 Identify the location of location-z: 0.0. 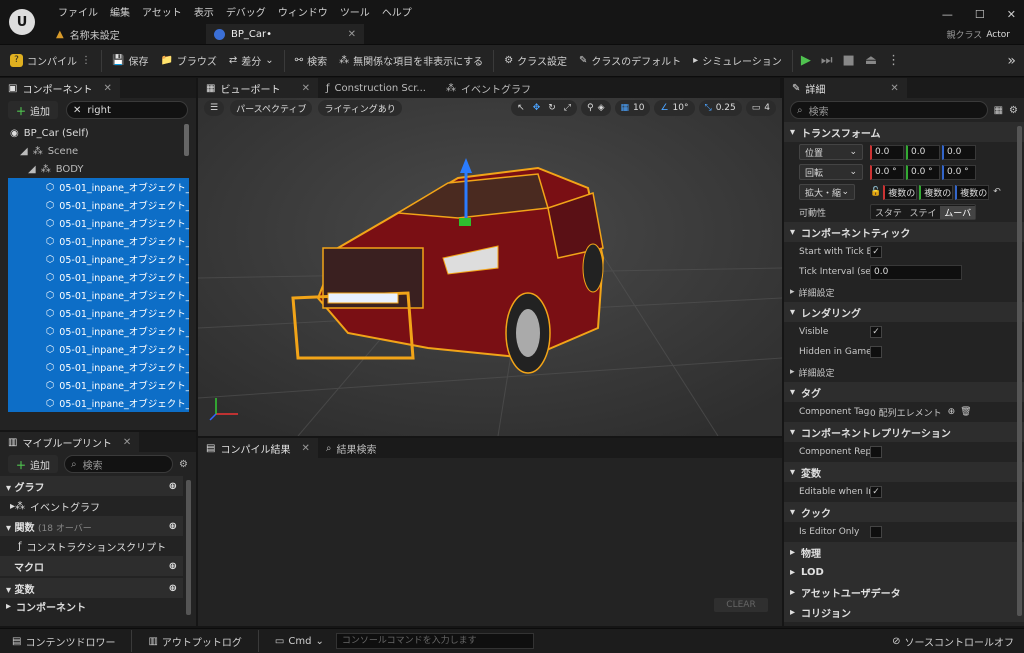
(959, 152).